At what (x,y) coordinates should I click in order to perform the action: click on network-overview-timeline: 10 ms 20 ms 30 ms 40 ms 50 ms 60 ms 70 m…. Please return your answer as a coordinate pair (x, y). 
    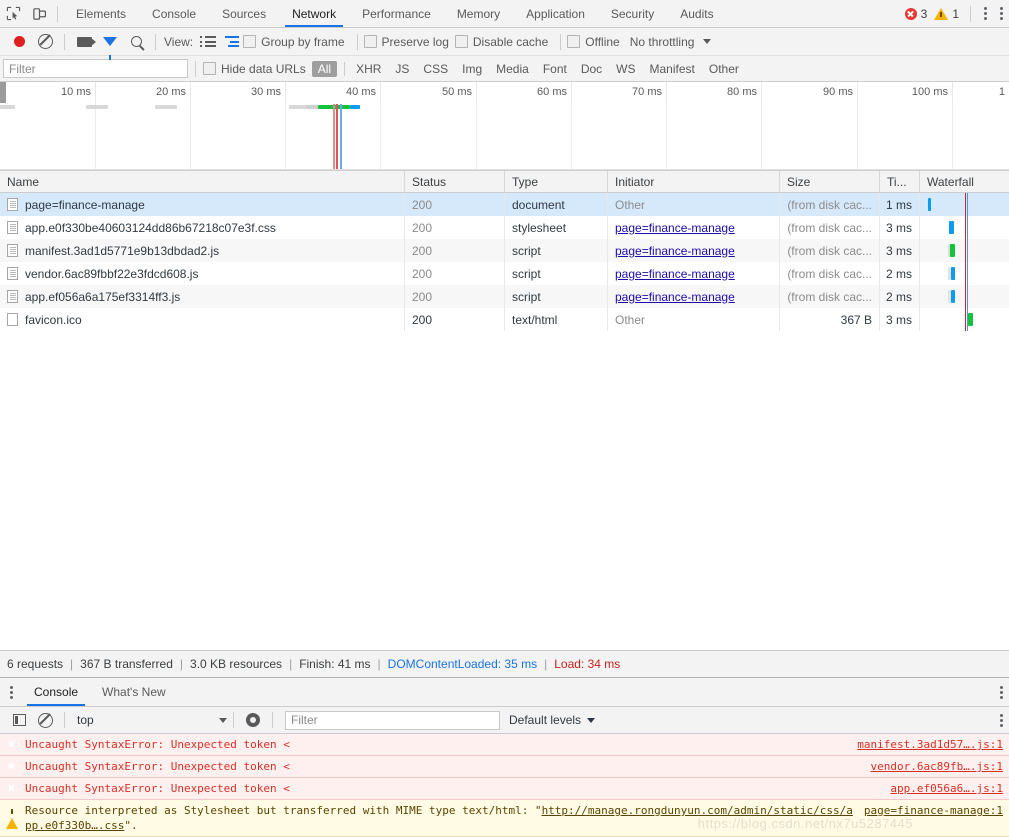
    Looking at the image, I should click on (504, 126).